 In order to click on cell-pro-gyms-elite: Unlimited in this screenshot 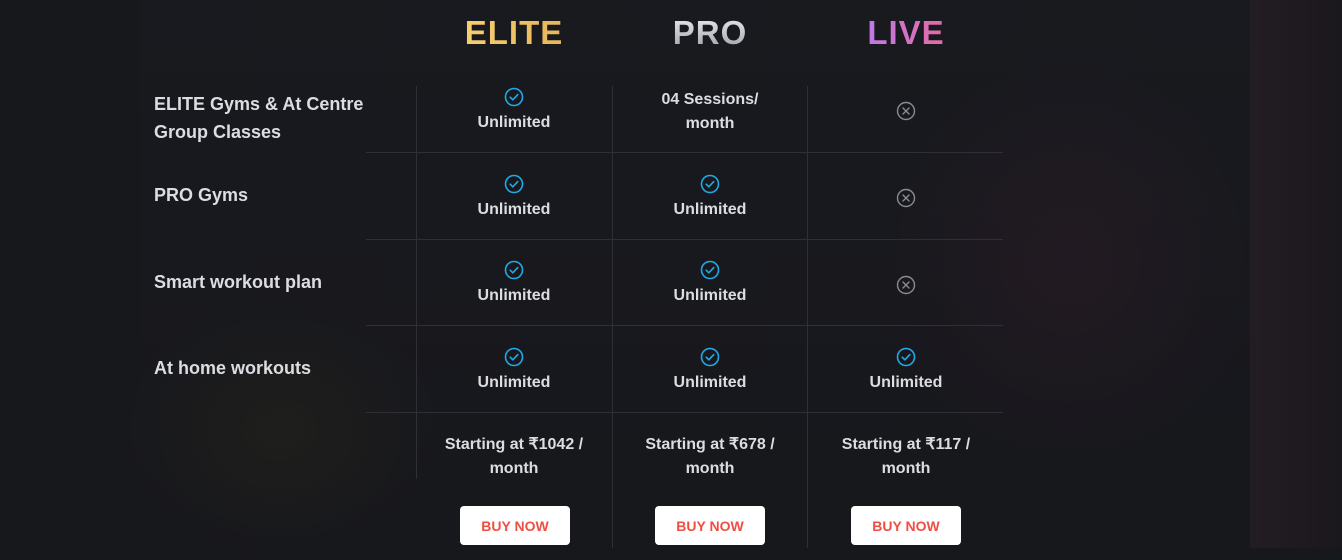, I will do `click(514, 198)`.